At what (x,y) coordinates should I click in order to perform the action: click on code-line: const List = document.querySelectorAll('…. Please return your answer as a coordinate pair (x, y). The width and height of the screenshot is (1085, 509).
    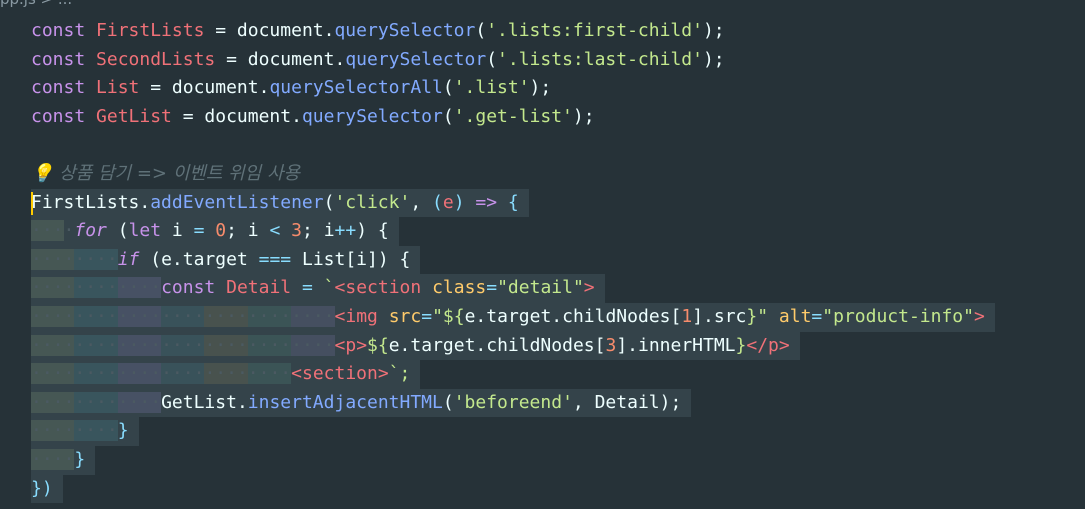
    Looking at the image, I should click on (291, 88).